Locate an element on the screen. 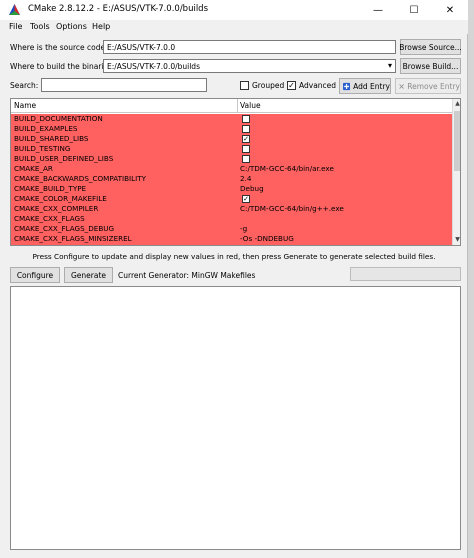  column-header-value: Value is located at coordinates (250, 105).